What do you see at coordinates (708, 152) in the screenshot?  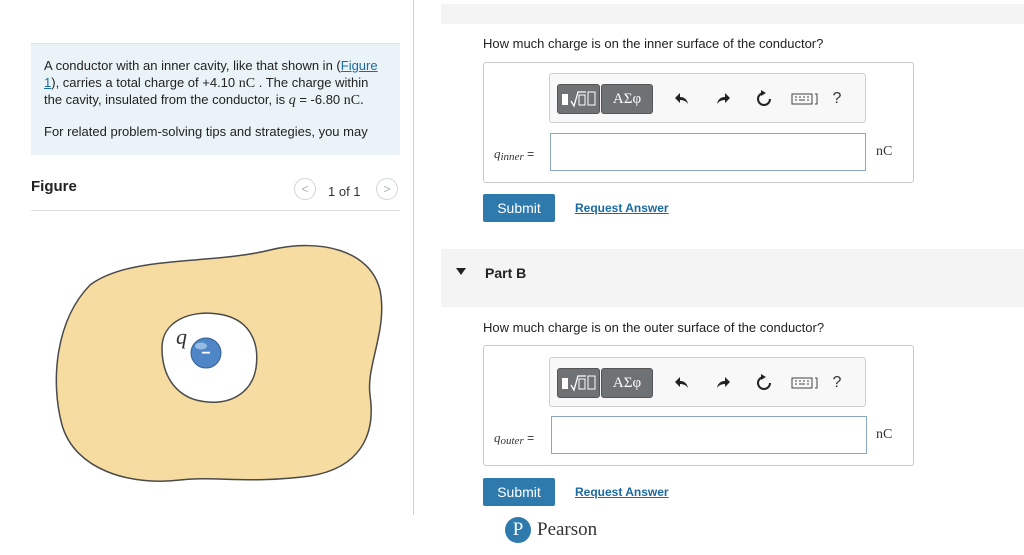 I see `part-a-answer-input` at bounding box center [708, 152].